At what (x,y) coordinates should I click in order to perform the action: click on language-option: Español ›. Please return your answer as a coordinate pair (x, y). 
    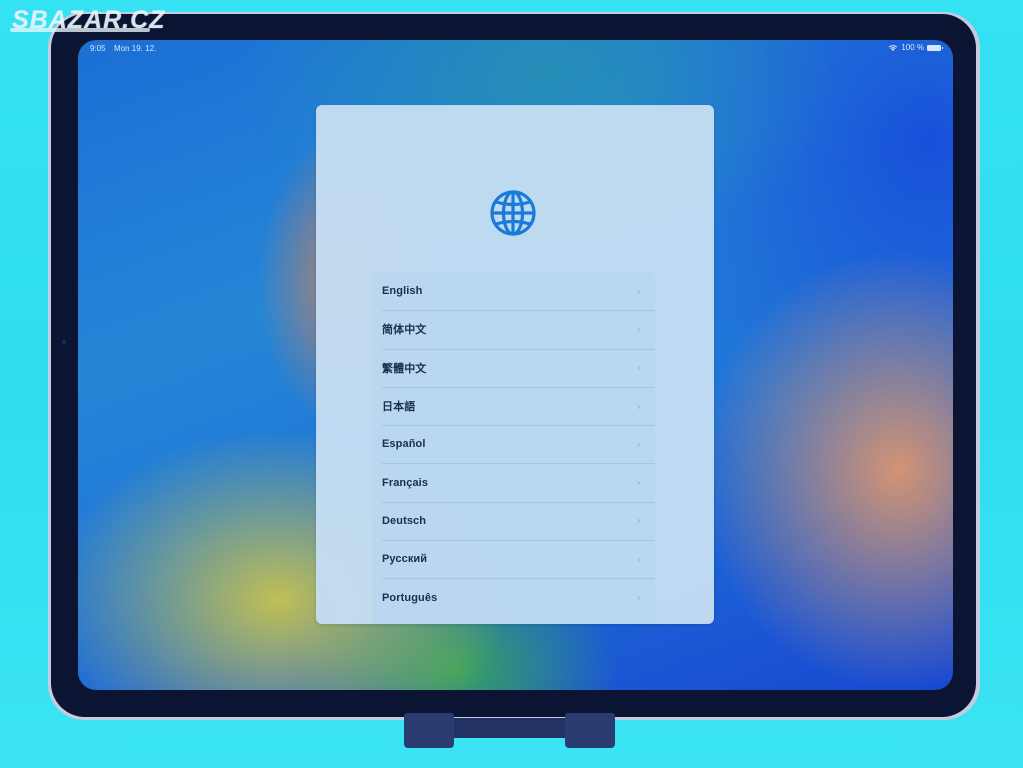
    Looking at the image, I should click on (513, 444).